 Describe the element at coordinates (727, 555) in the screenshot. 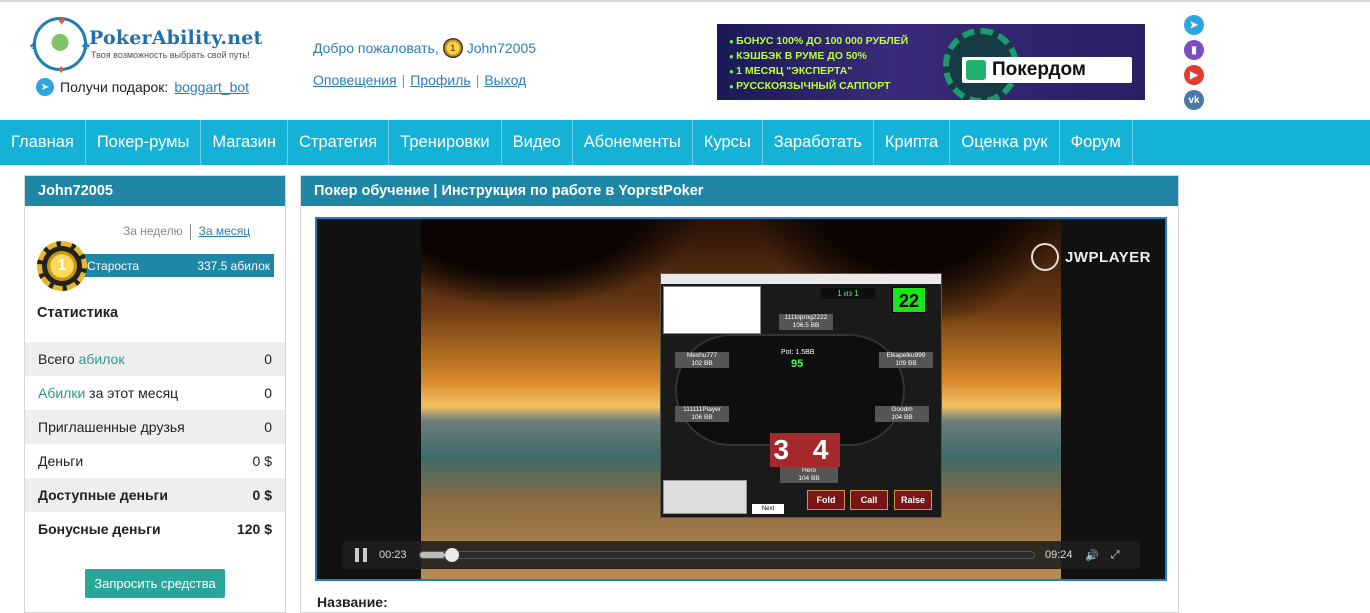

I see `seek-bar` at that location.